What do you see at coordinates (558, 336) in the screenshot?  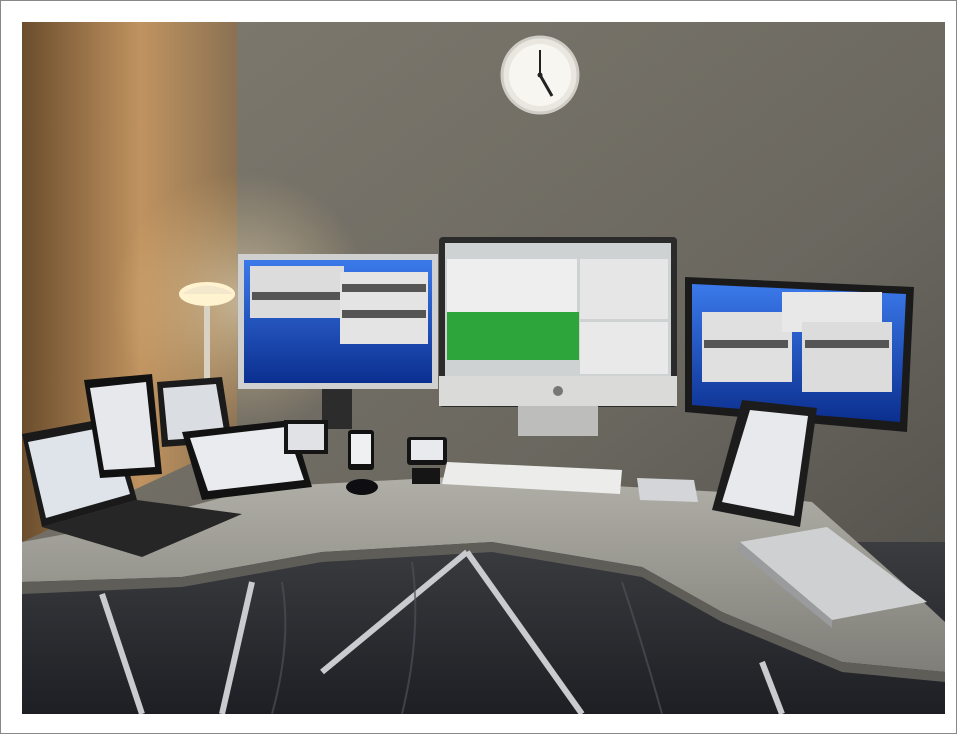 I see `center-imac` at bounding box center [558, 336].